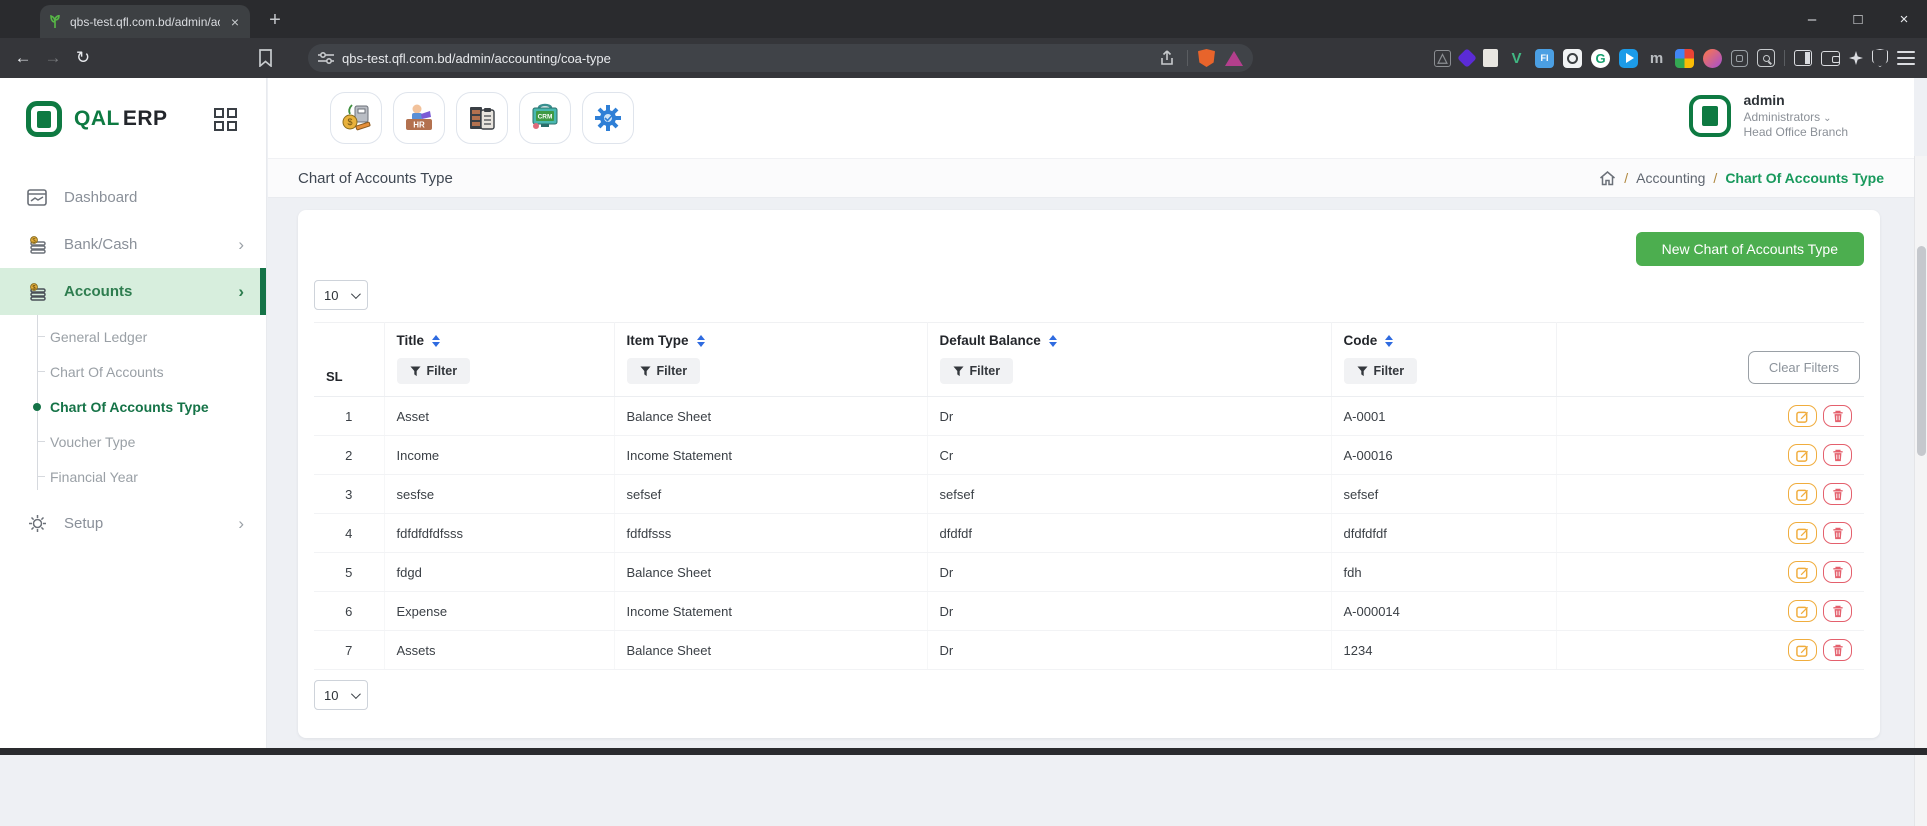  I want to click on site-settings-icon, so click(326, 58).